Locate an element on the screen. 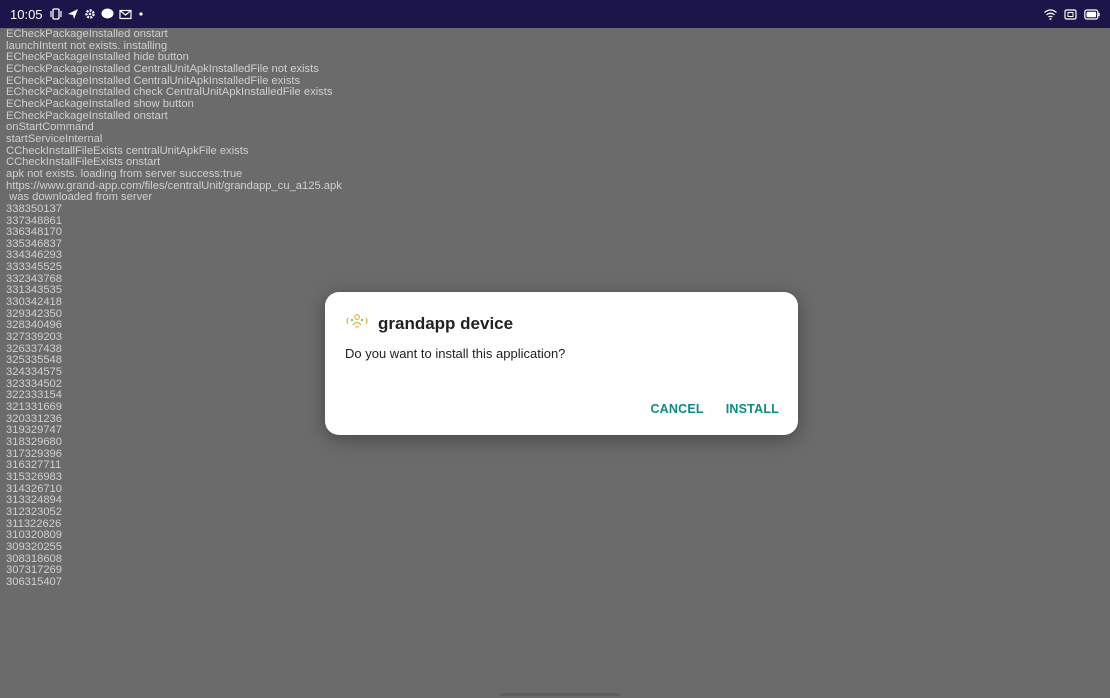 The height and width of the screenshot is (698, 1110). status-left: 10:05 is located at coordinates (72, 14).